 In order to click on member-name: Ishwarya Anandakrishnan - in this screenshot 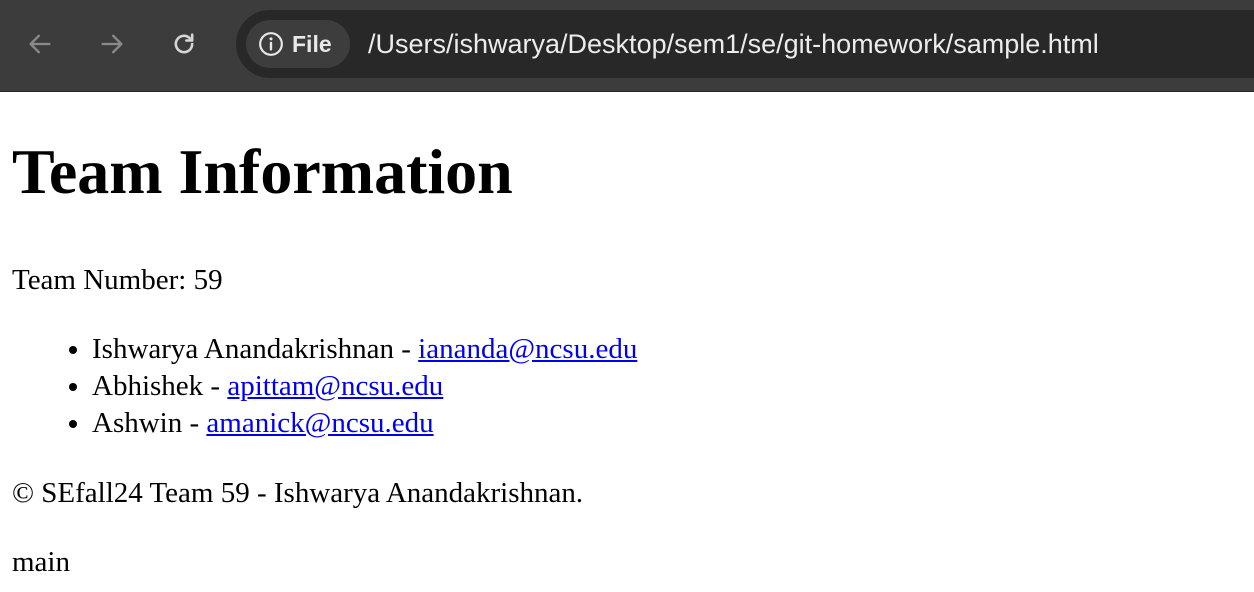, I will do `click(255, 349)`.